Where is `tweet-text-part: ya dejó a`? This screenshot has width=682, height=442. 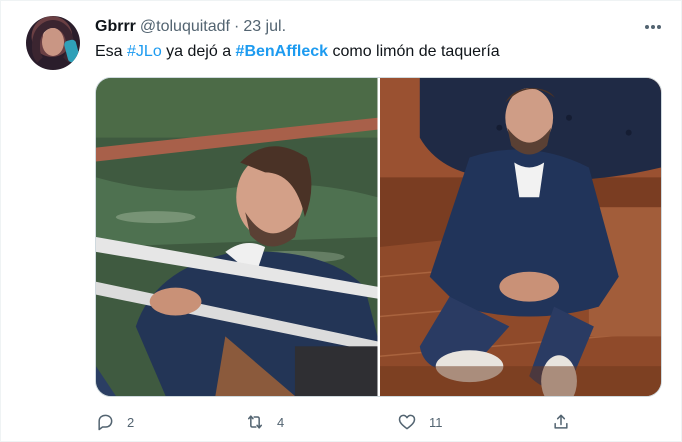
tweet-text-part: ya dejó a is located at coordinates (198, 51).